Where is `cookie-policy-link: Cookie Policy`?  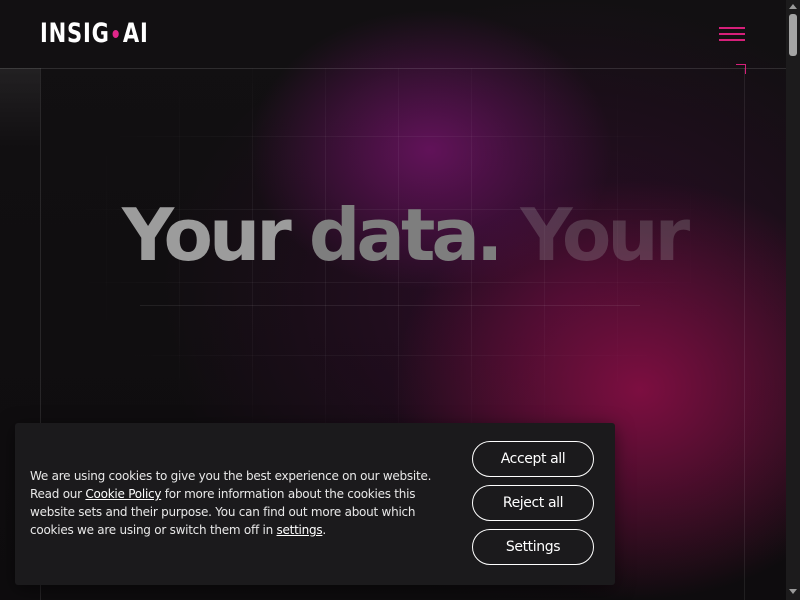
cookie-policy-link: Cookie Policy is located at coordinates (123, 494).